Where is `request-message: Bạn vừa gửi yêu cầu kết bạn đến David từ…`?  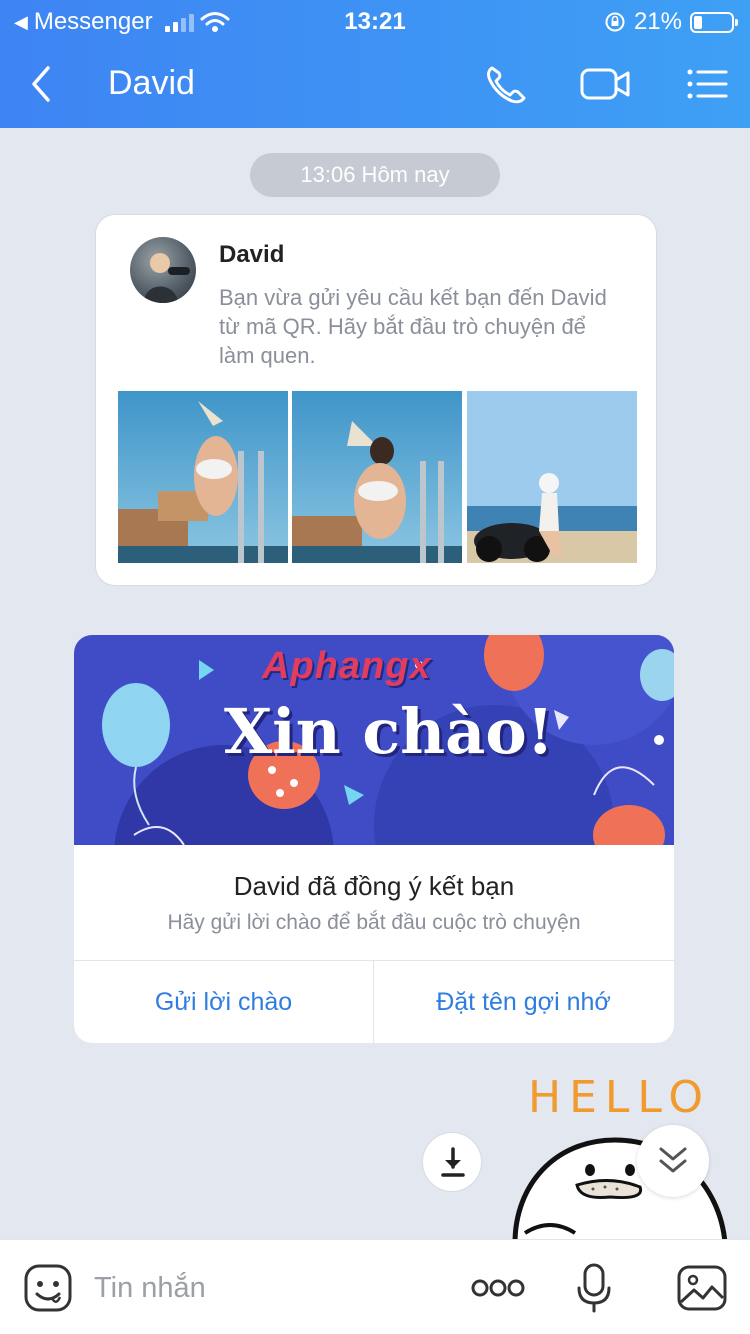
request-message: Bạn vừa gửi yêu cầu kết bạn đến David từ… is located at coordinates (413, 326).